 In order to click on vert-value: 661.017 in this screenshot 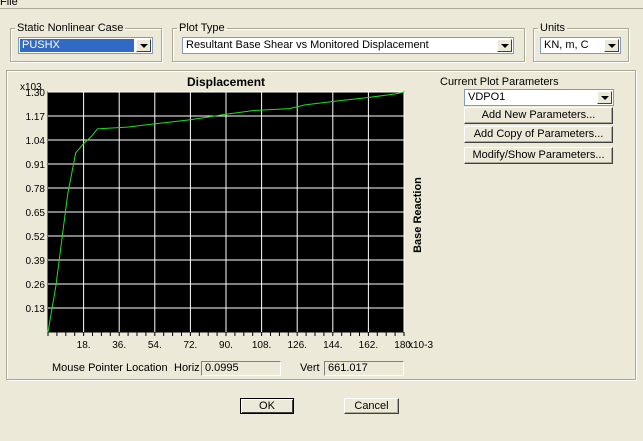, I will do `click(364, 368)`.